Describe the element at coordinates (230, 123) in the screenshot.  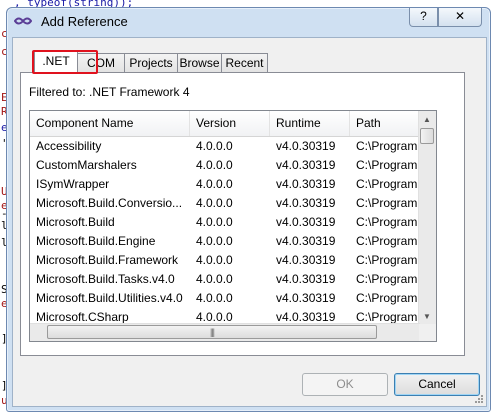
I see `column-header-version: Version` at that location.